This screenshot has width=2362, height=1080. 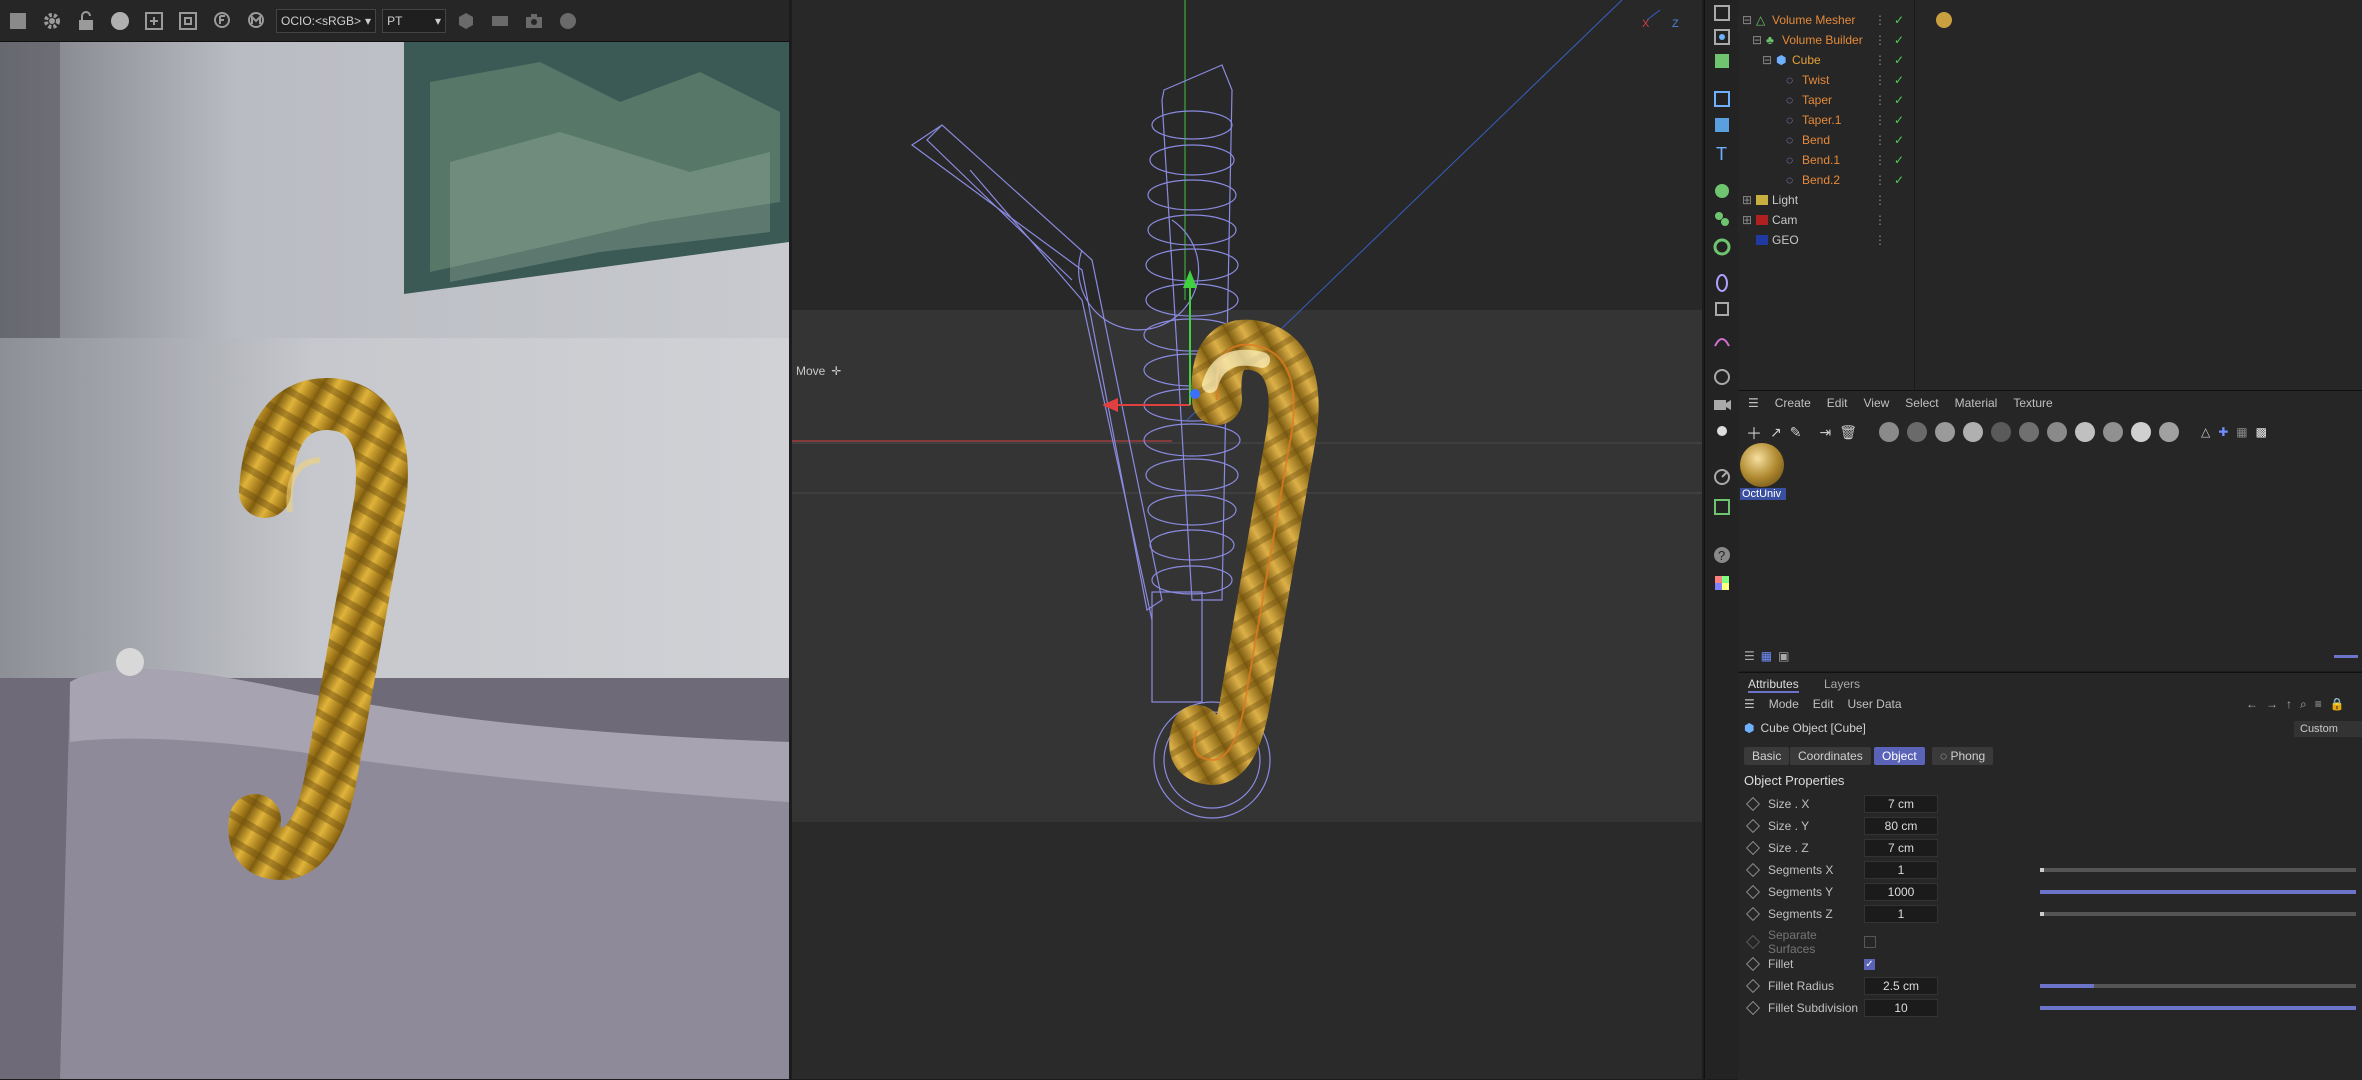 I want to click on size-z-input: 7 cm, so click(x=1901, y=848).